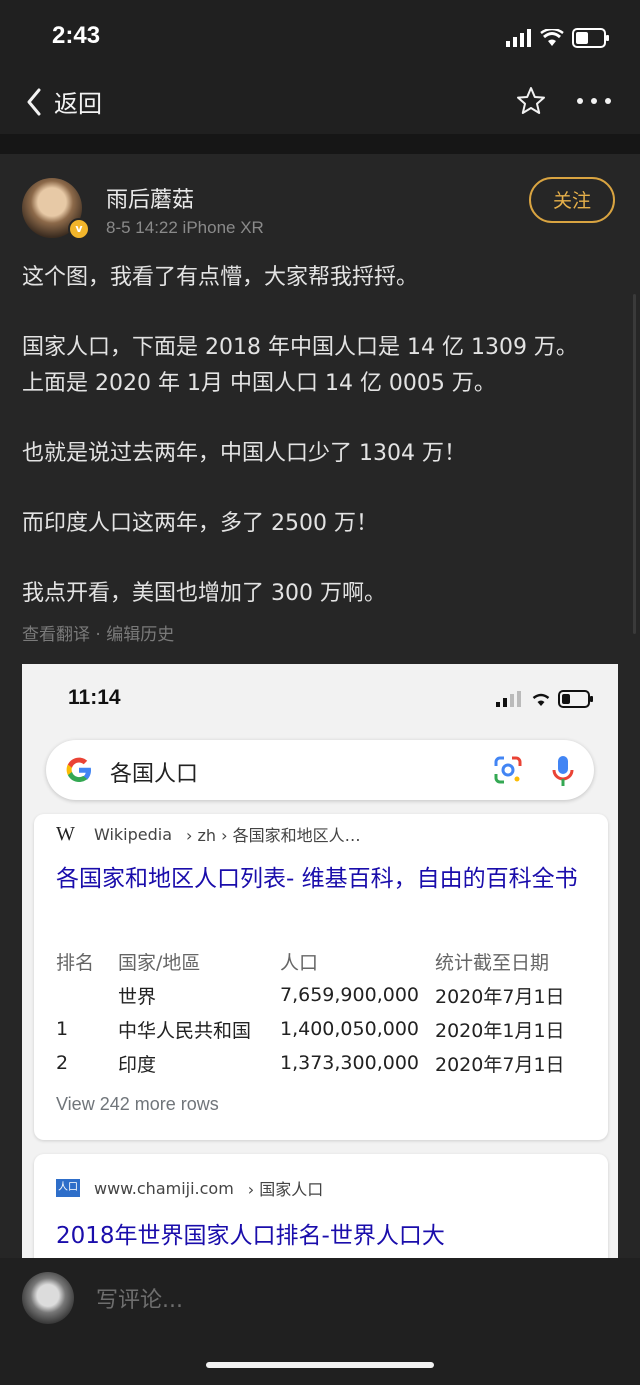  Describe the element at coordinates (531, 101) in the screenshot. I see `star-icon` at that location.